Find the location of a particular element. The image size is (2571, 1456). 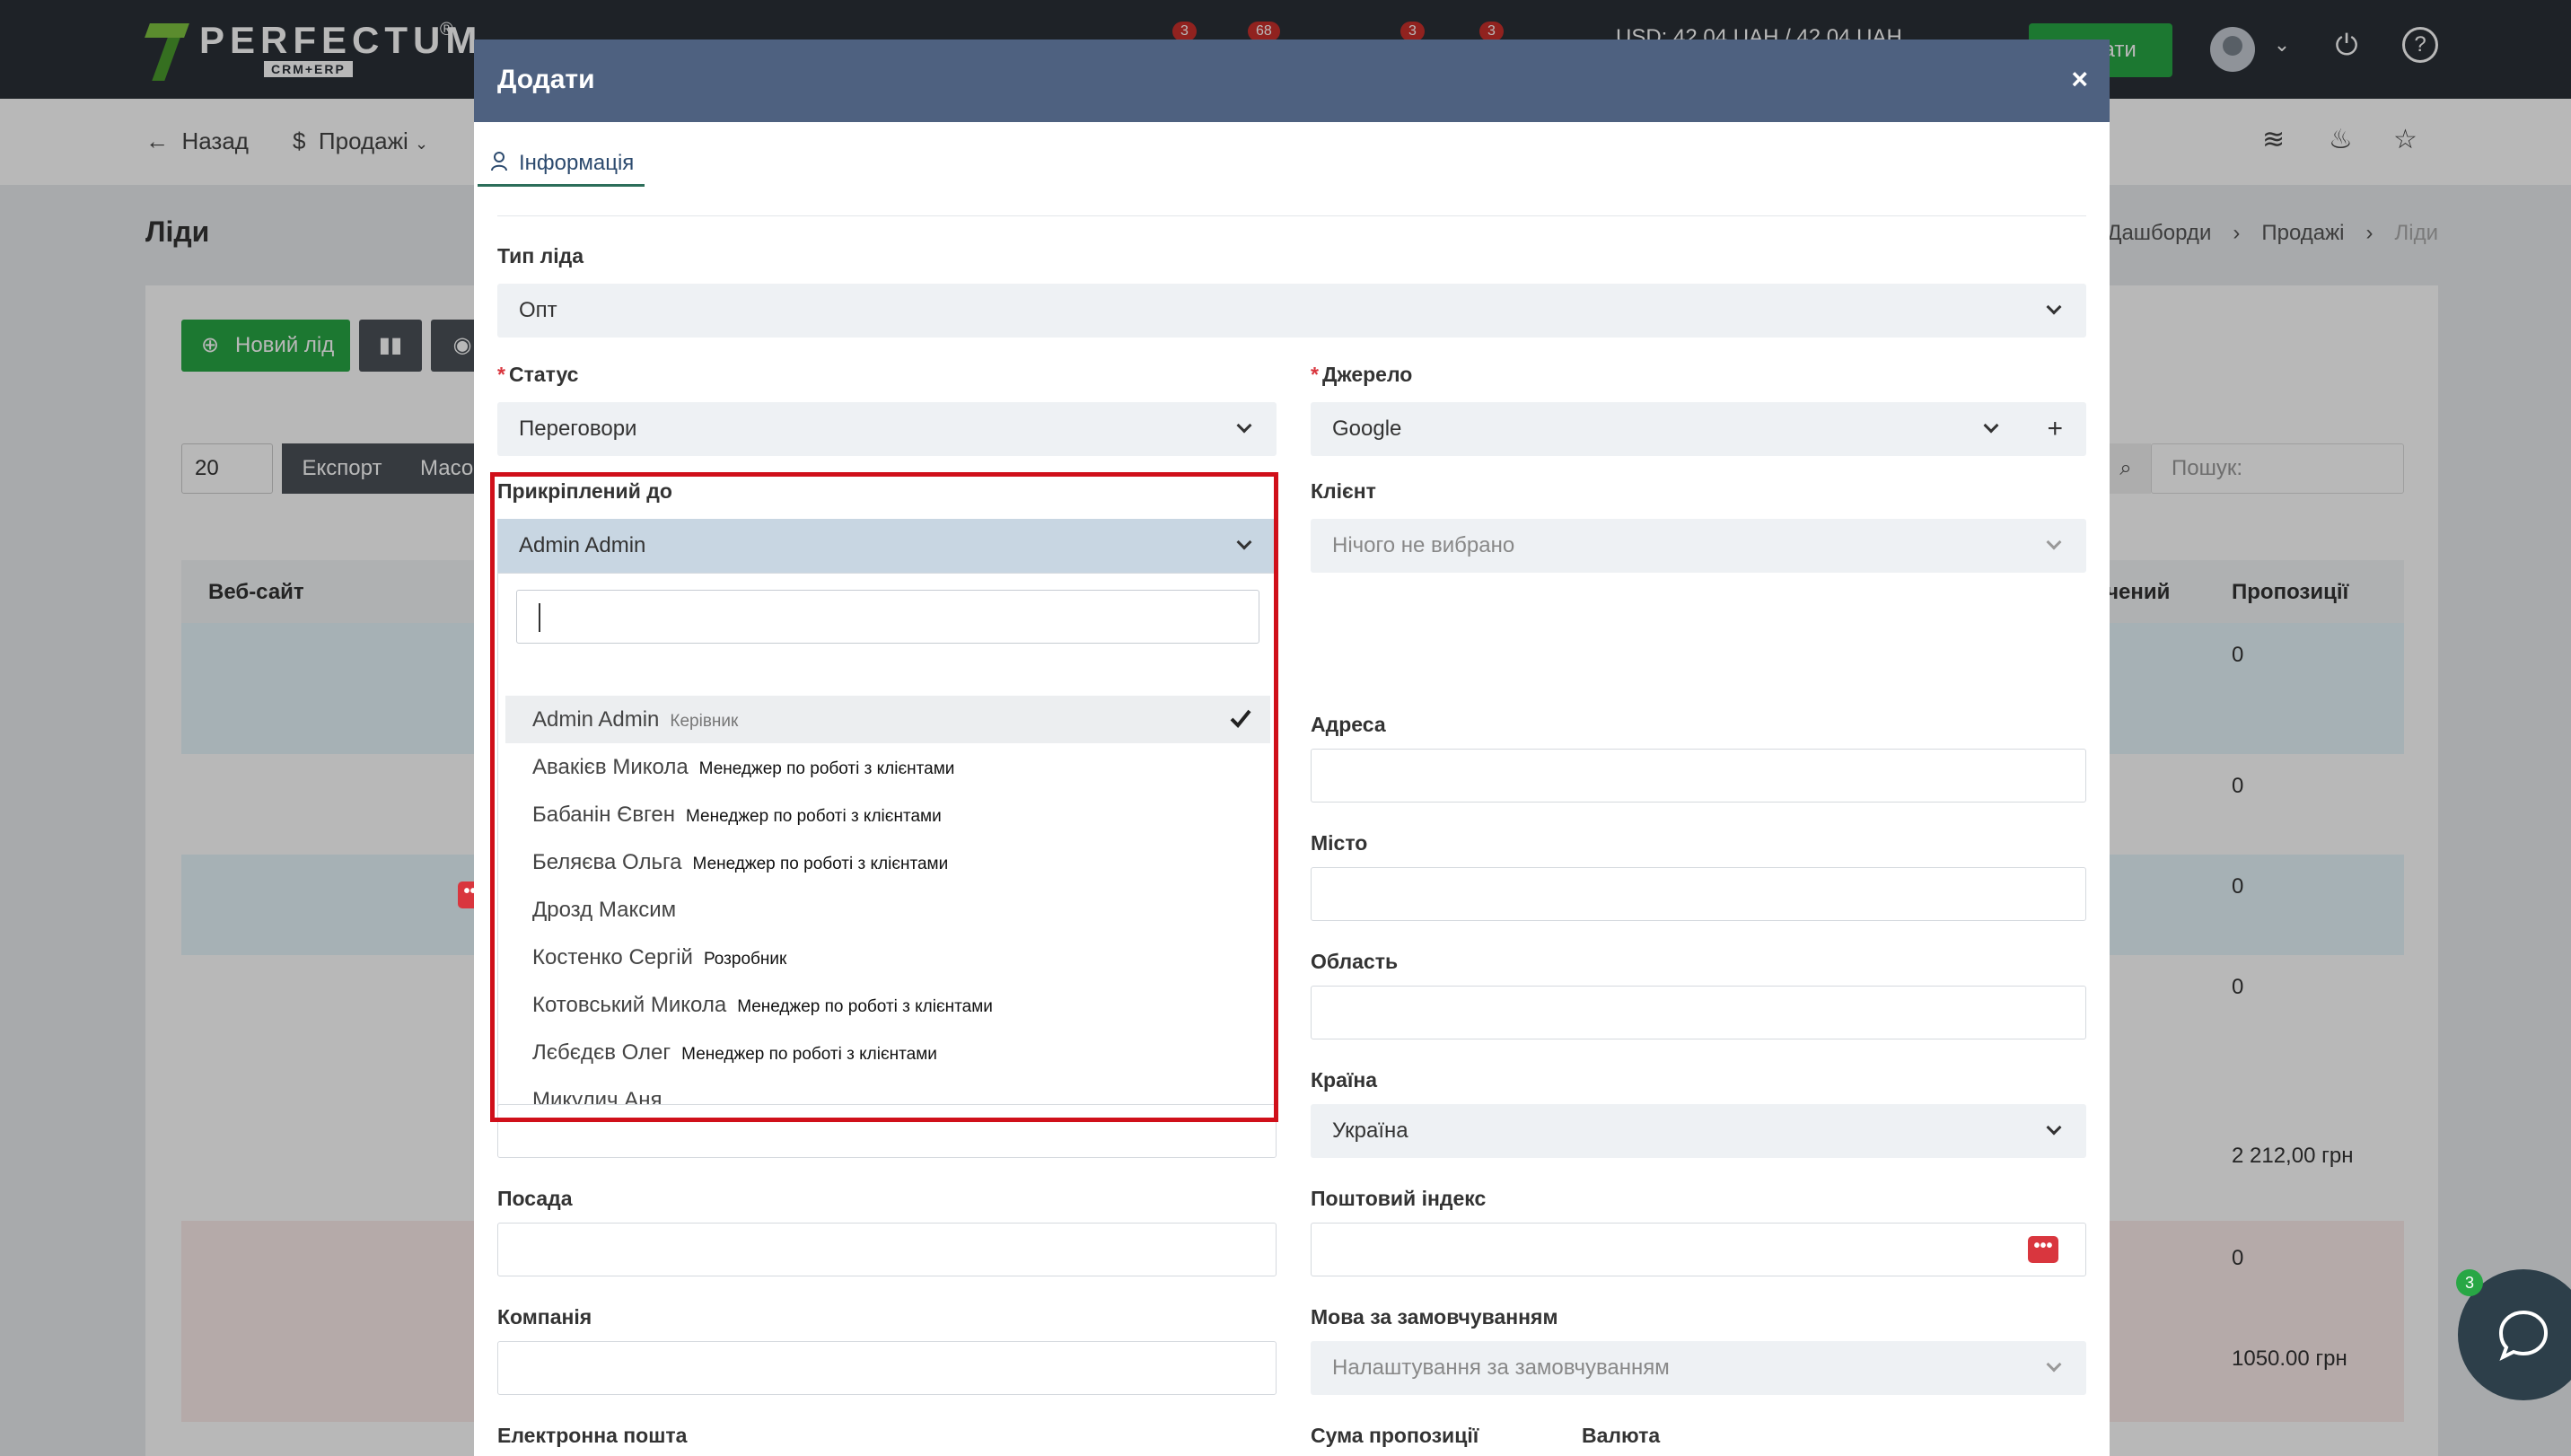

tab-divider is located at coordinates (1291, 216).